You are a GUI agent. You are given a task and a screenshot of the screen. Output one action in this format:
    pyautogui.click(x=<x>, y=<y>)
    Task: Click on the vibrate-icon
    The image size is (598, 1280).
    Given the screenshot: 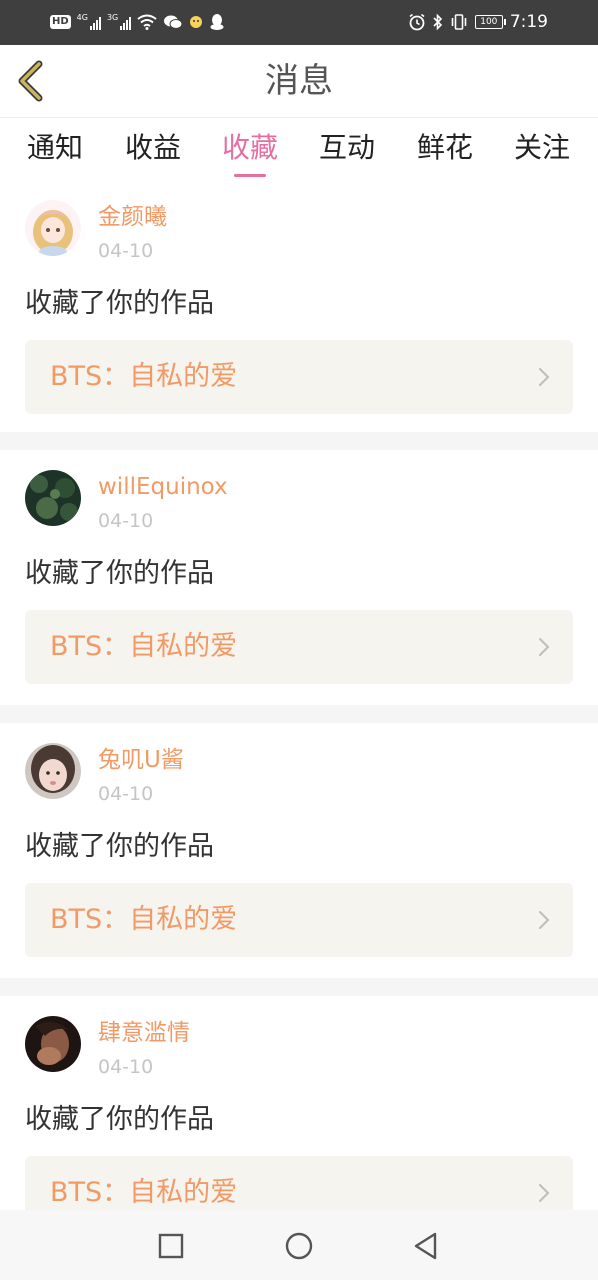 What is the action you would take?
    pyautogui.click(x=459, y=22)
    